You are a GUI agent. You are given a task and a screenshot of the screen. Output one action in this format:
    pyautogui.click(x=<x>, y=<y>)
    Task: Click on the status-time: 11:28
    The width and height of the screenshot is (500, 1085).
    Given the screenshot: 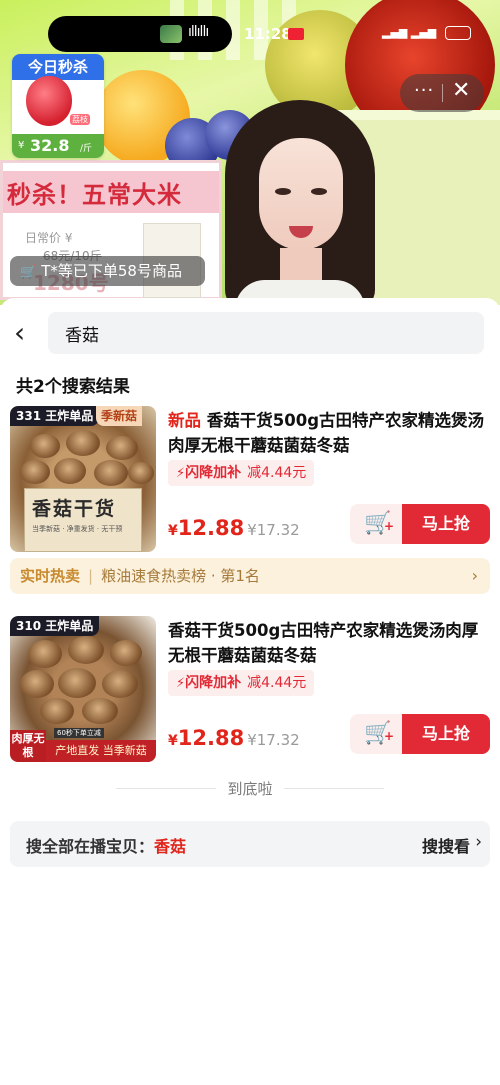 What is the action you would take?
    pyautogui.click(x=268, y=34)
    